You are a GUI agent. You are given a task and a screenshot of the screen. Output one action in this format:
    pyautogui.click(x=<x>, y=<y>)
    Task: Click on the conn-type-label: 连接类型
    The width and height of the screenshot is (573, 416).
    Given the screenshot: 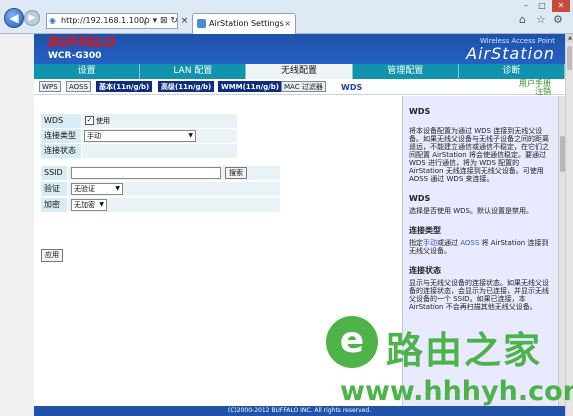 What is the action you would take?
    pyautogui.click(x=61, y=136)
    